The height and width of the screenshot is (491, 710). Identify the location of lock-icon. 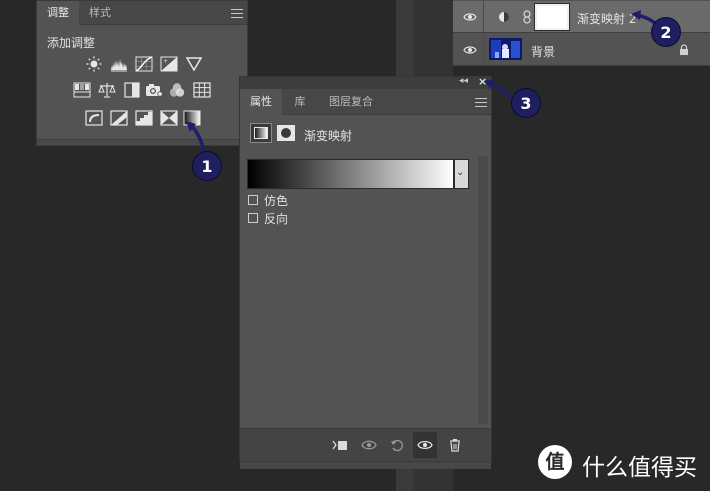
(684, 49).